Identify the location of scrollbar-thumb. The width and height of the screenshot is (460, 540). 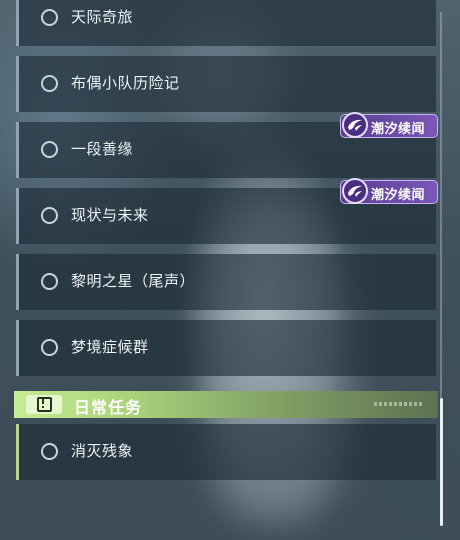
(441, 462).